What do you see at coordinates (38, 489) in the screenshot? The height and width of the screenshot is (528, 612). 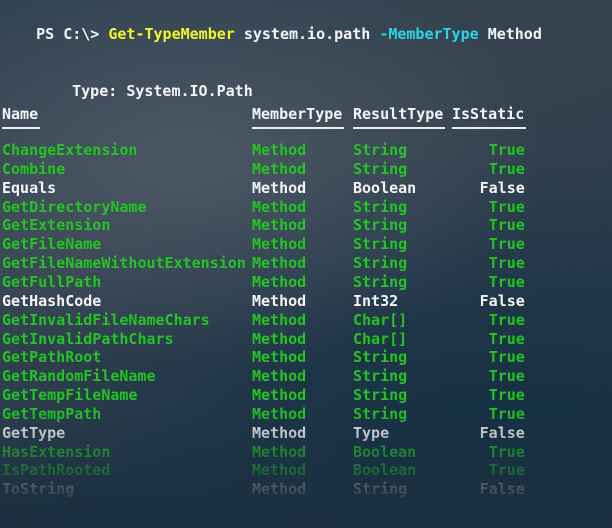 I see `table-cell-name: ToString` at bounding box center [38, 489].